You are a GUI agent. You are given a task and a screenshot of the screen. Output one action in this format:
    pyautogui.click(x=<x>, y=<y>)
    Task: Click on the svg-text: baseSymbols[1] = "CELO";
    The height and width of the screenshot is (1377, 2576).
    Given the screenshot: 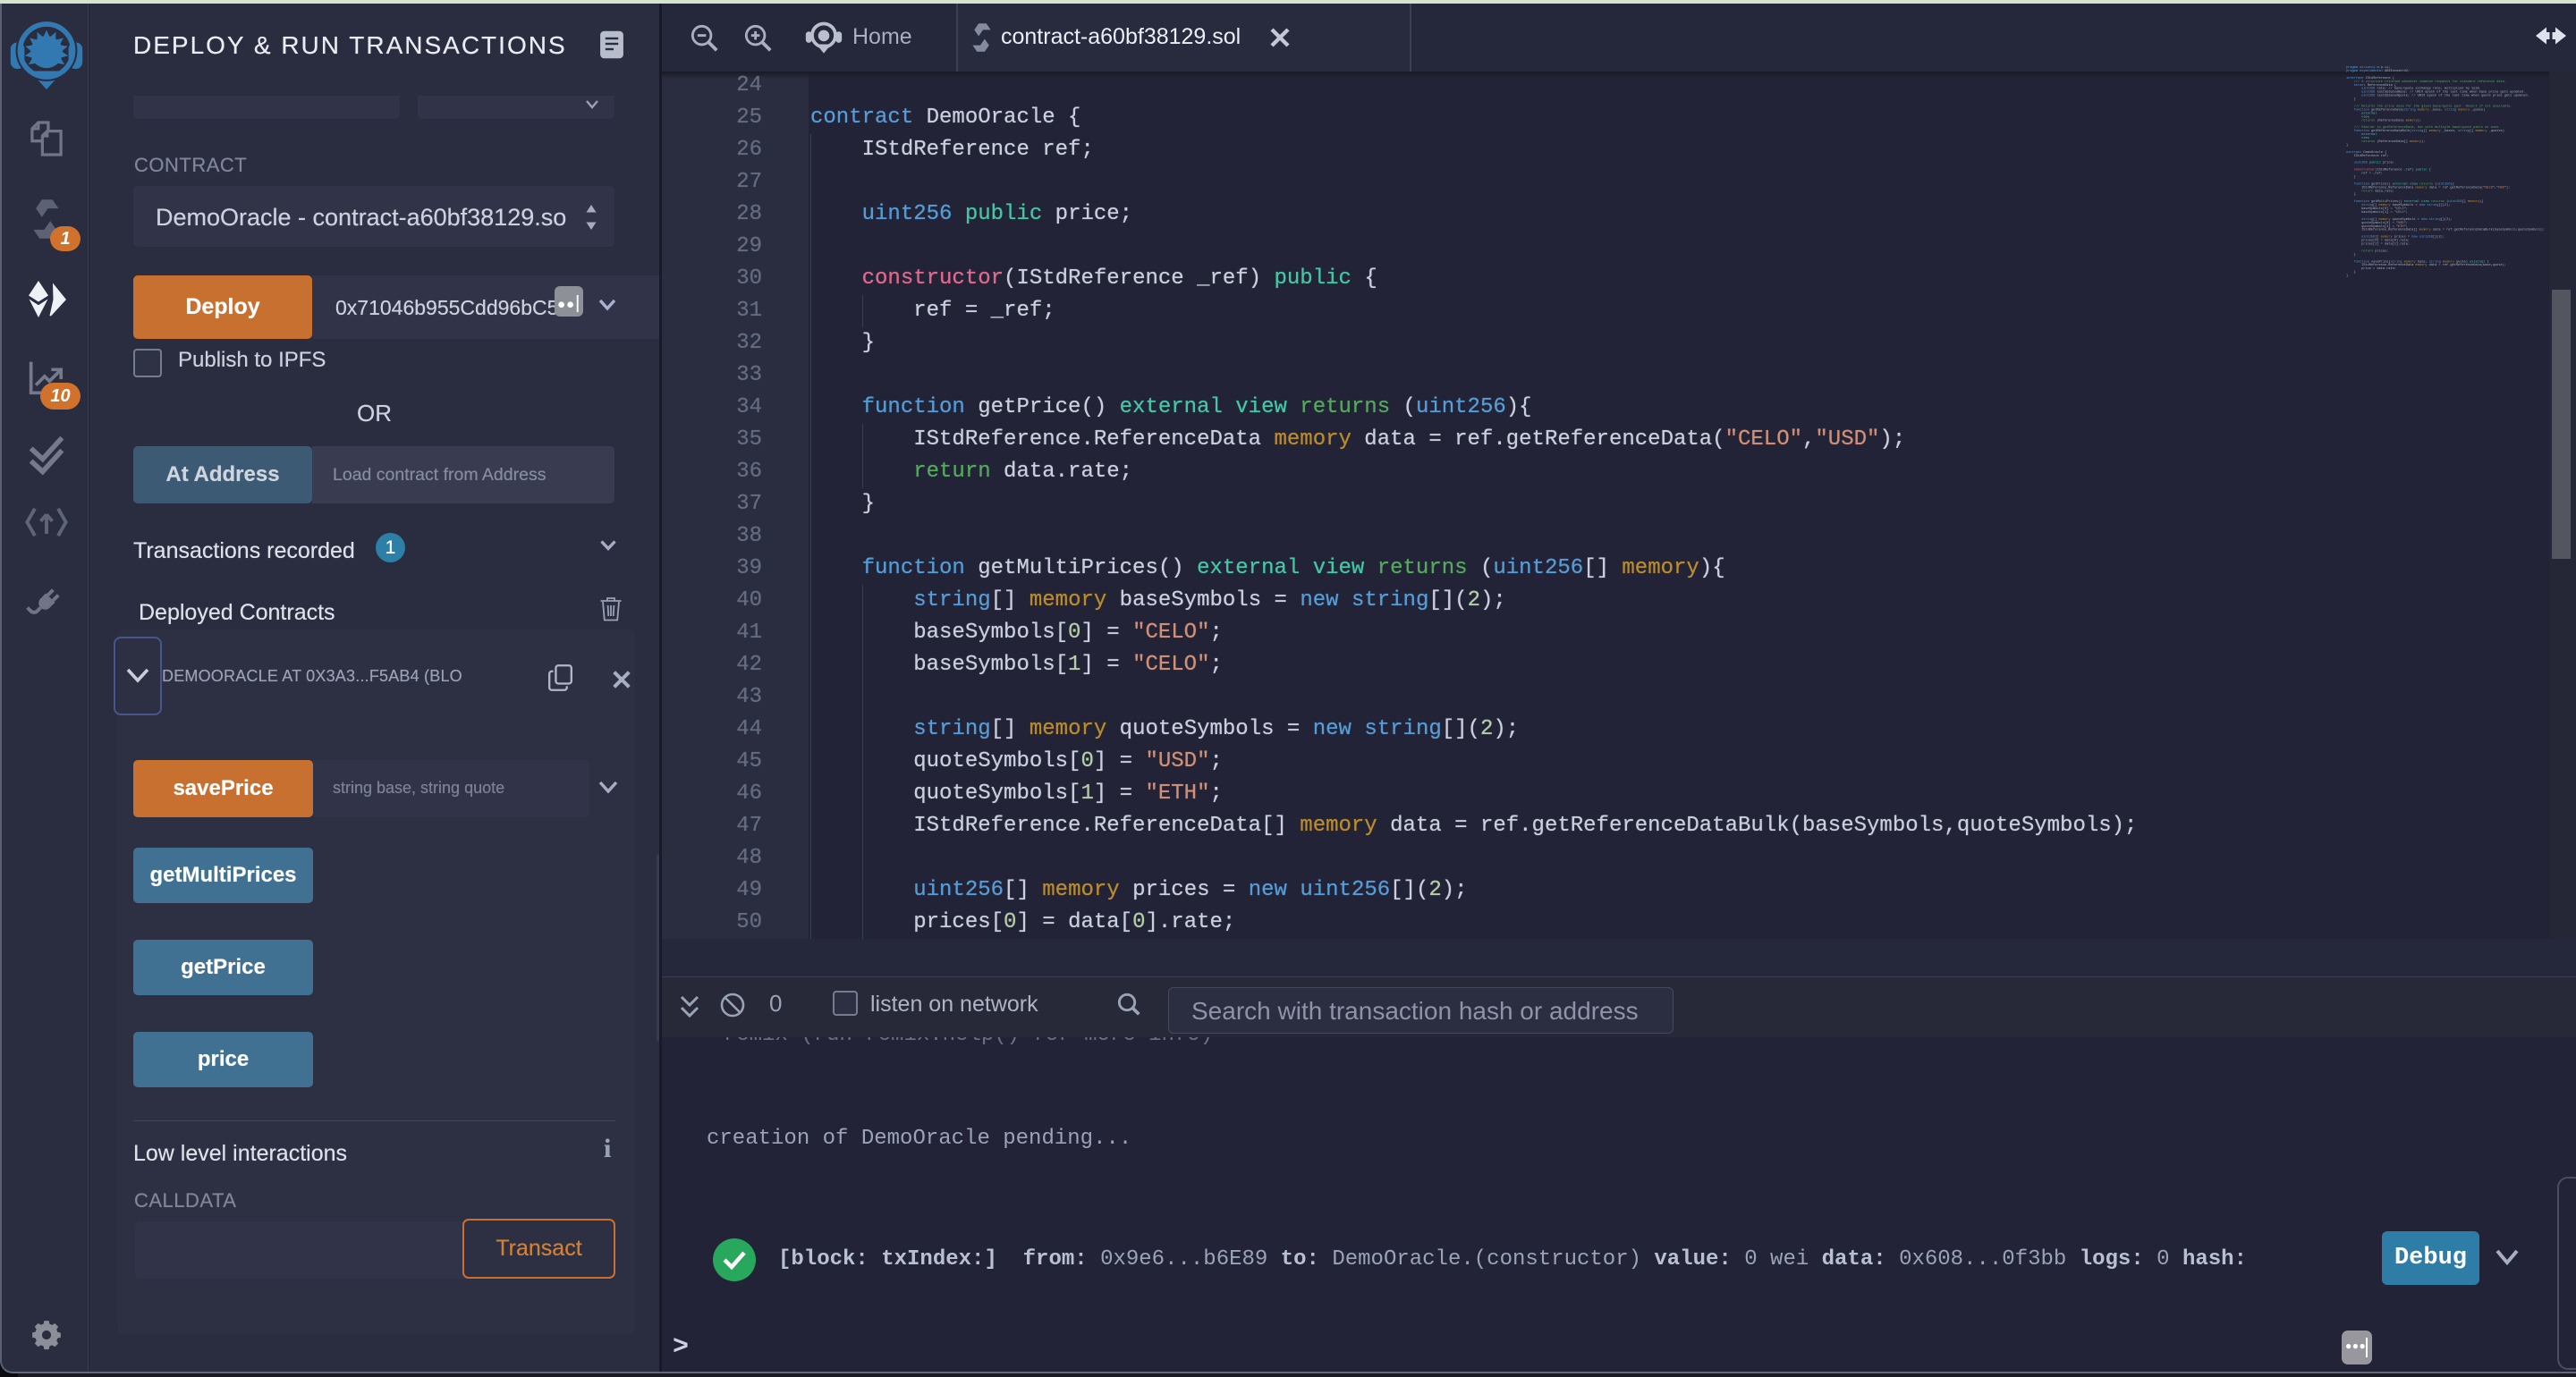 What is the action you would take?
    pyautogui.click(x=2384, y=212)
    